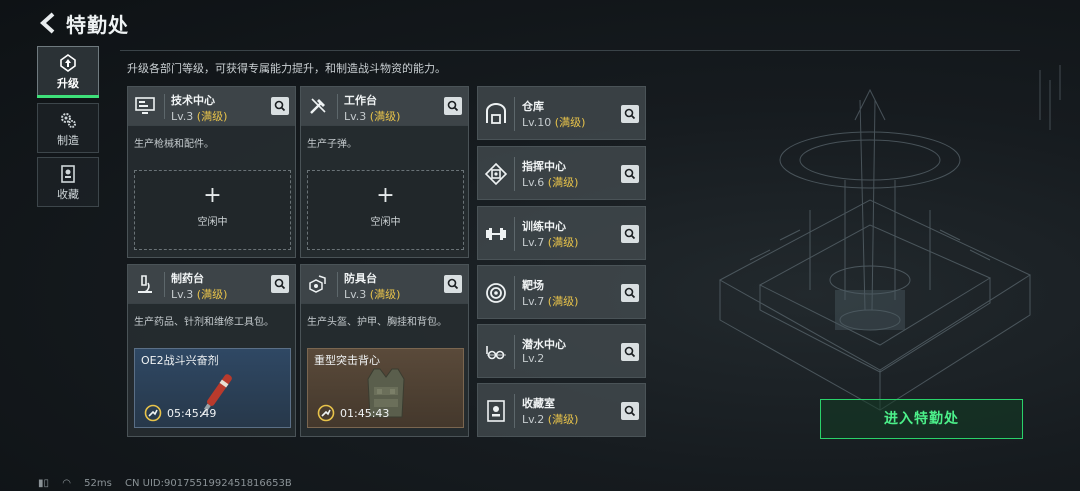 The image size is (1080, 491). Describe the element at coordinates (49, 23) in the screenshot. I see `back-arrow-icon` at that location.